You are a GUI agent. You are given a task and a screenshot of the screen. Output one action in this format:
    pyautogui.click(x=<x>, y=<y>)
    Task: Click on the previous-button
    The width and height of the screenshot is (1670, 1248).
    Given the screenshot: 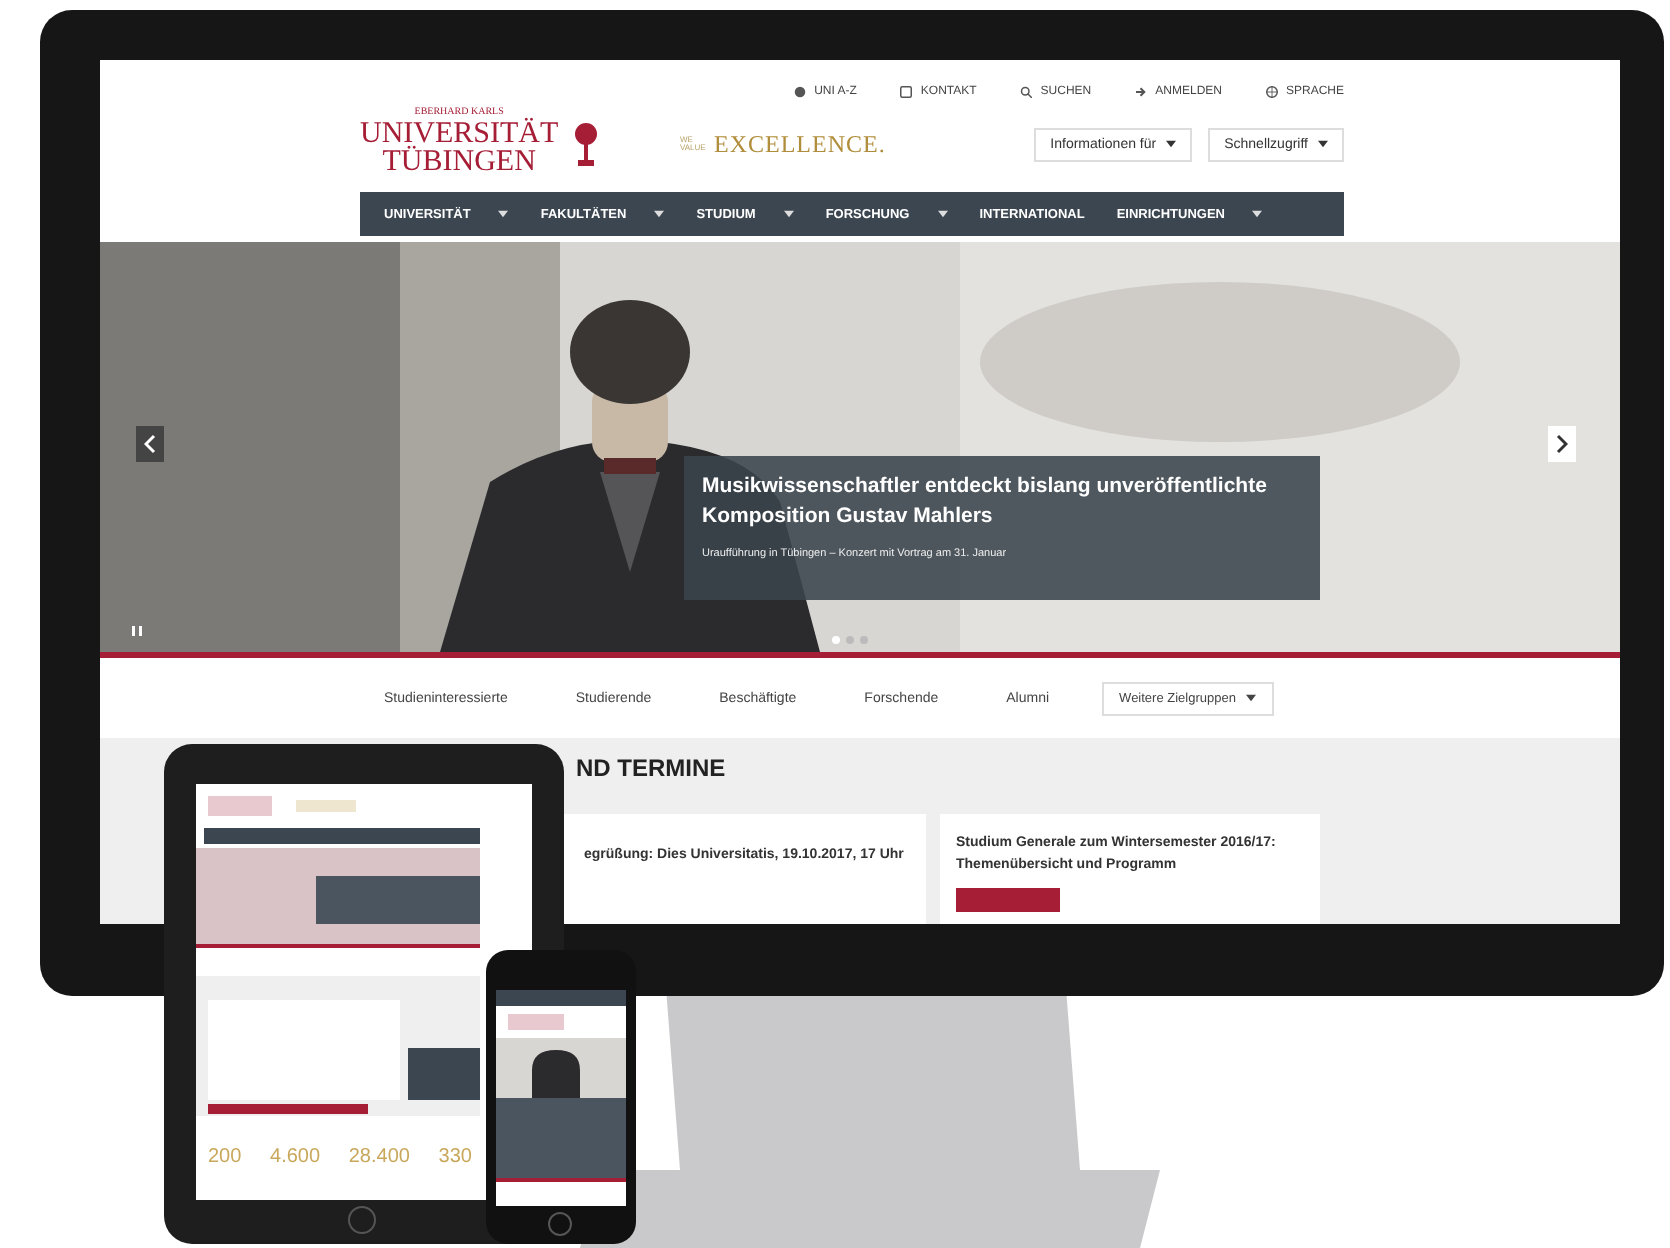 What is the action you would take?
    pyautogui.click(x=150, y=444)
    